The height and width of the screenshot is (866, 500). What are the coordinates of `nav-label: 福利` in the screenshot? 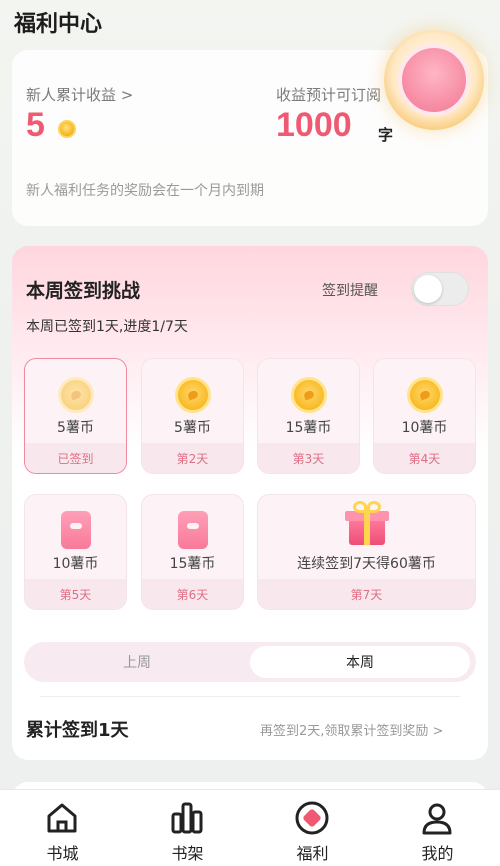 It's located at (312, 853).